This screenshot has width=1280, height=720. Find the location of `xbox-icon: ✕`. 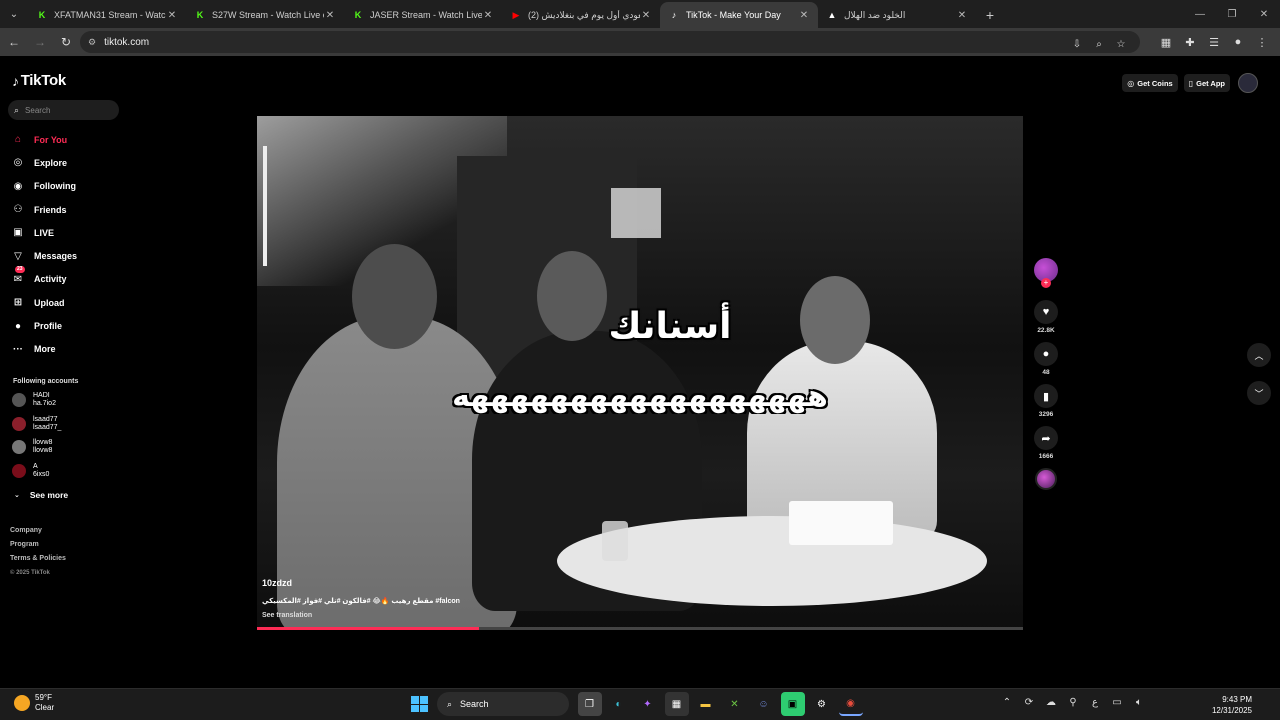

xbox-icon: ✕ is located at coordinates (735, 704).